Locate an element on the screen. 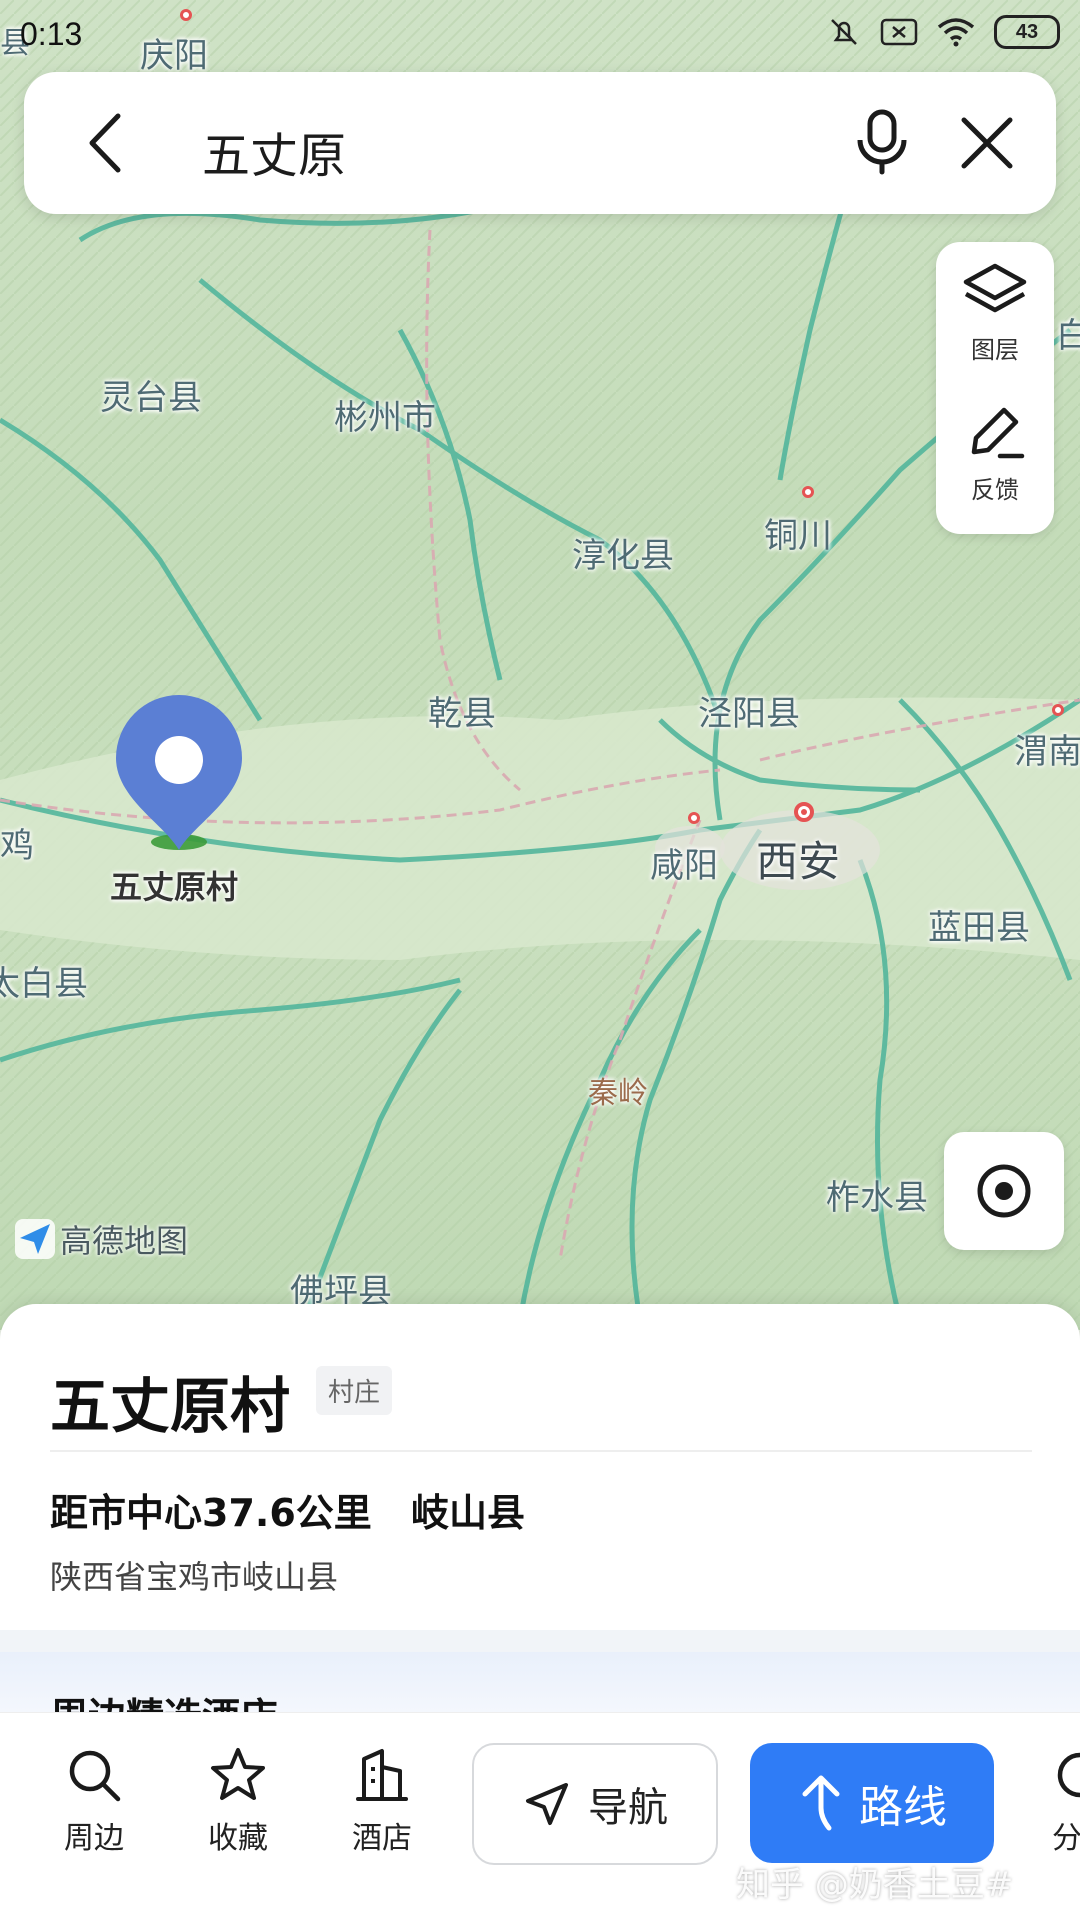  map-label-baoji-partial: 鸡 is located at coordinates (17, 842).